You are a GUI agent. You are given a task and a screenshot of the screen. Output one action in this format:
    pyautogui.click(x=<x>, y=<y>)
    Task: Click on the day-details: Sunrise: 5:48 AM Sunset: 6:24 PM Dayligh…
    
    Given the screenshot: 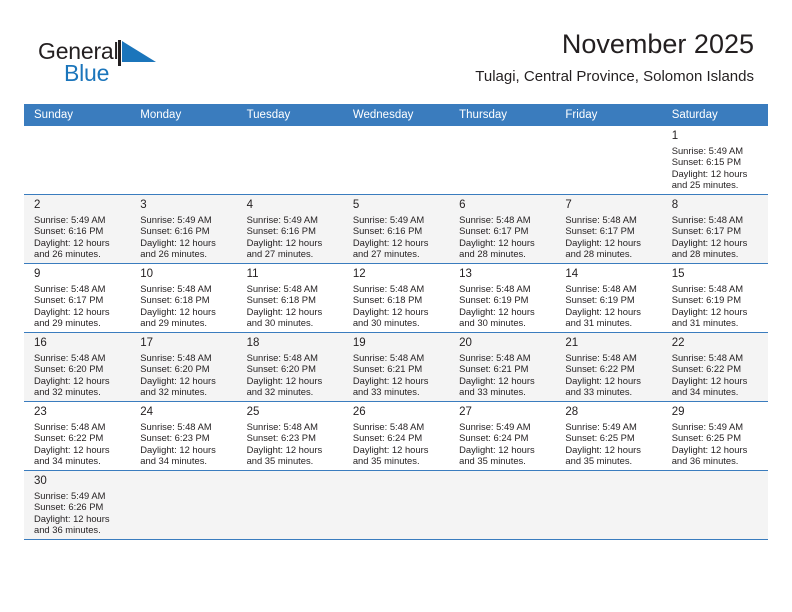 What is the action you would take?
    pyautogui.click(x=390, y=444)
    